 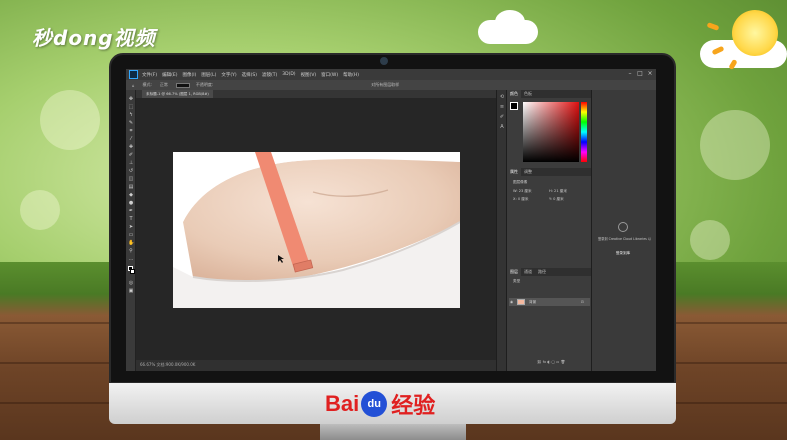 I want to click on cc-login-button: 登录到库, so click(x=623, y=253).